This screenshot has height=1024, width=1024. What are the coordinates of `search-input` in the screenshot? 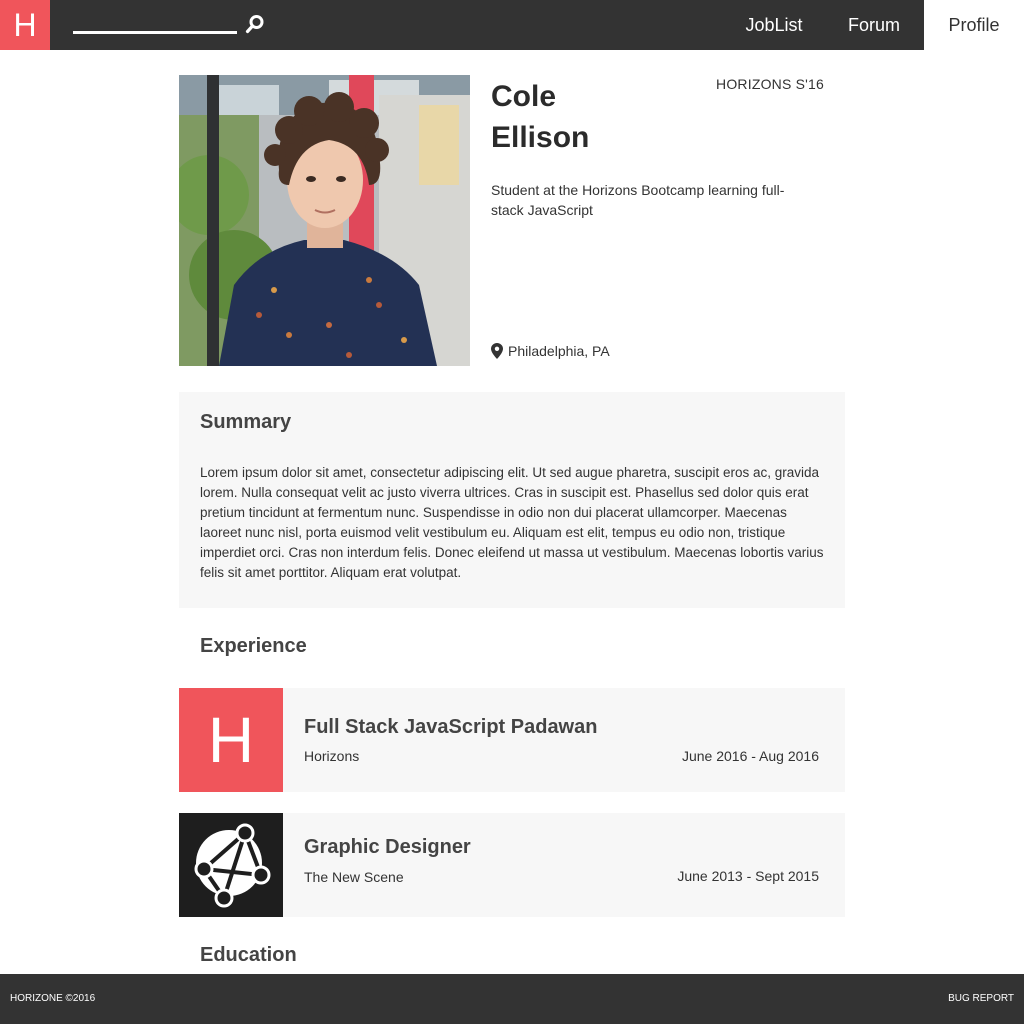 It's located at (155, 24).